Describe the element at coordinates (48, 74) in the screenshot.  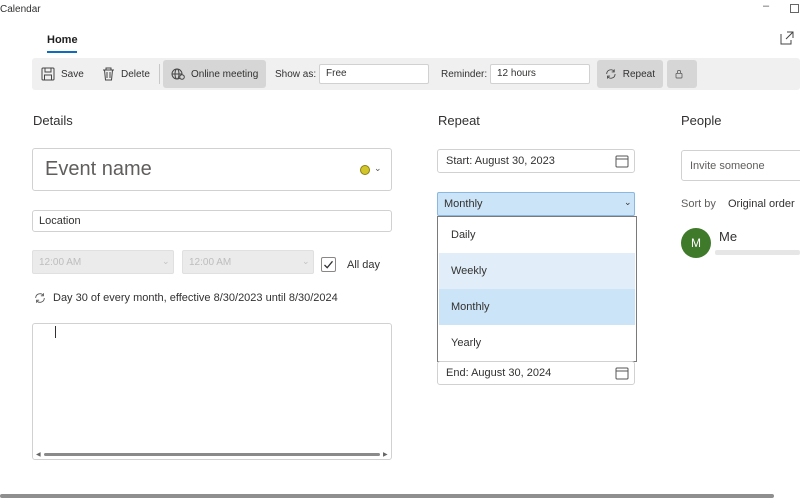
I see `save-icon` at that location.